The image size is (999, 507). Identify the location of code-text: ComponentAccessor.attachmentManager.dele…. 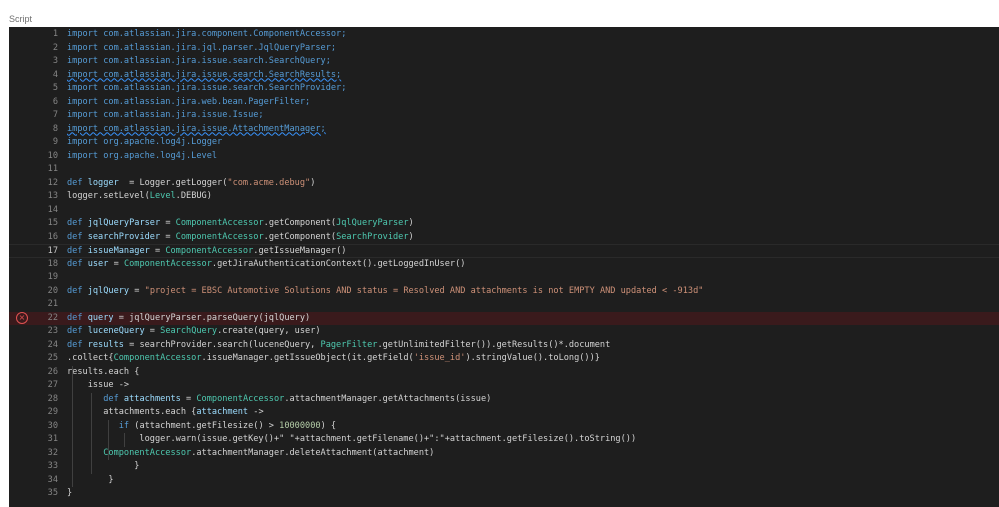
(250, 454).